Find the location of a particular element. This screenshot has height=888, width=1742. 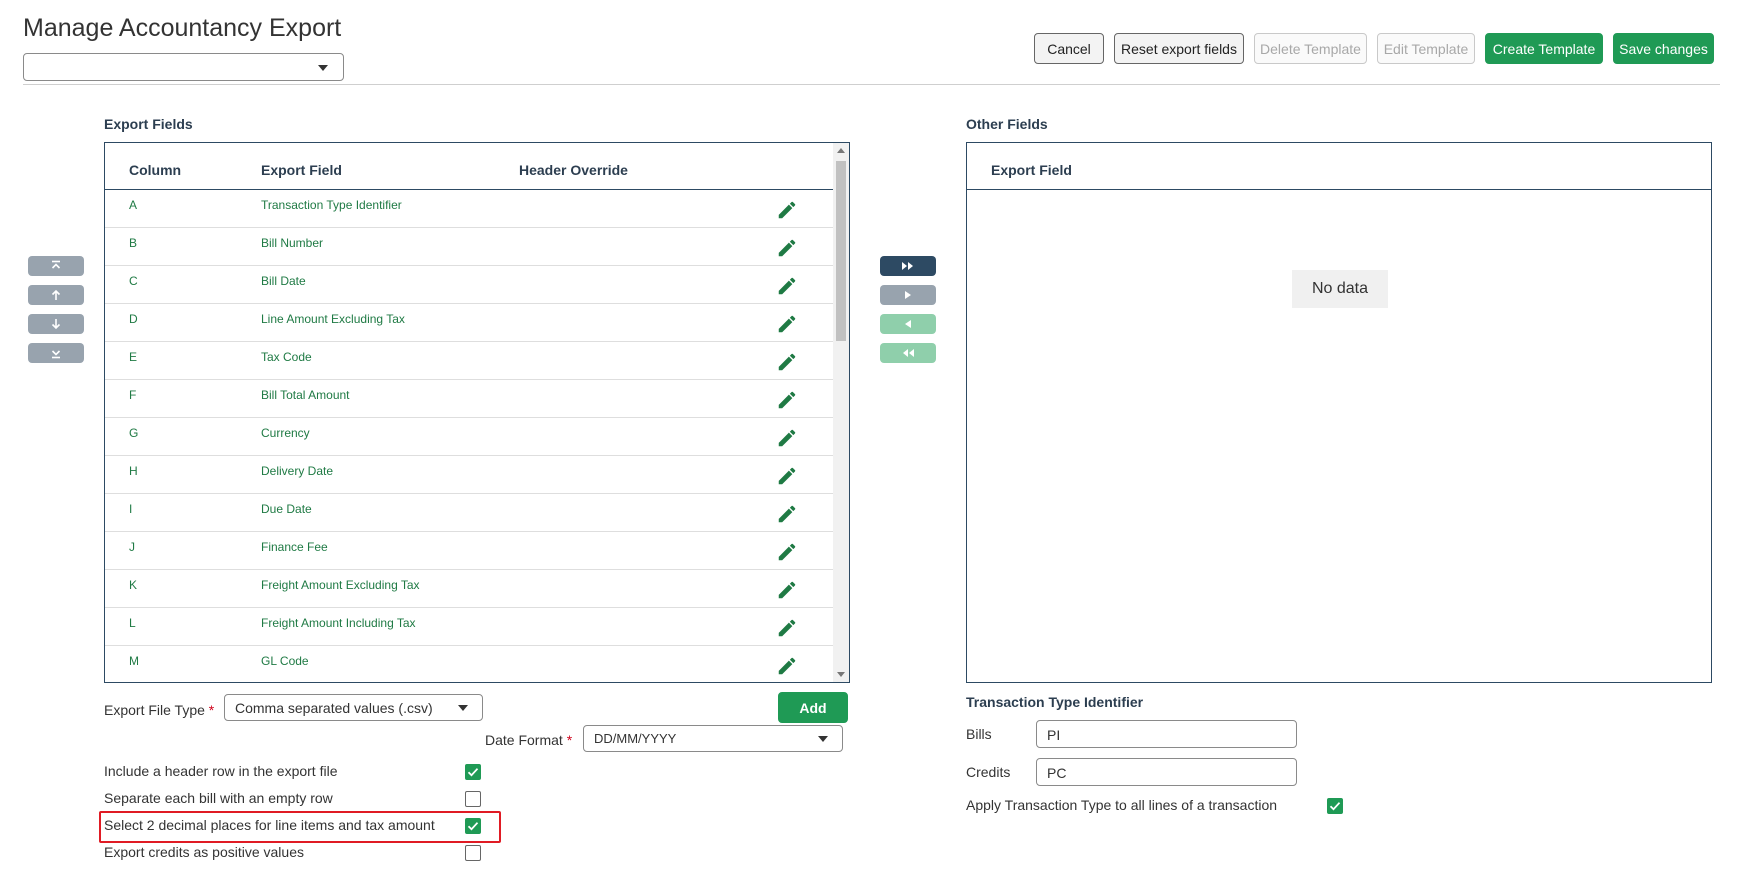

separate-bill-empty-row-checkbox is located at coordinates (473, 799).